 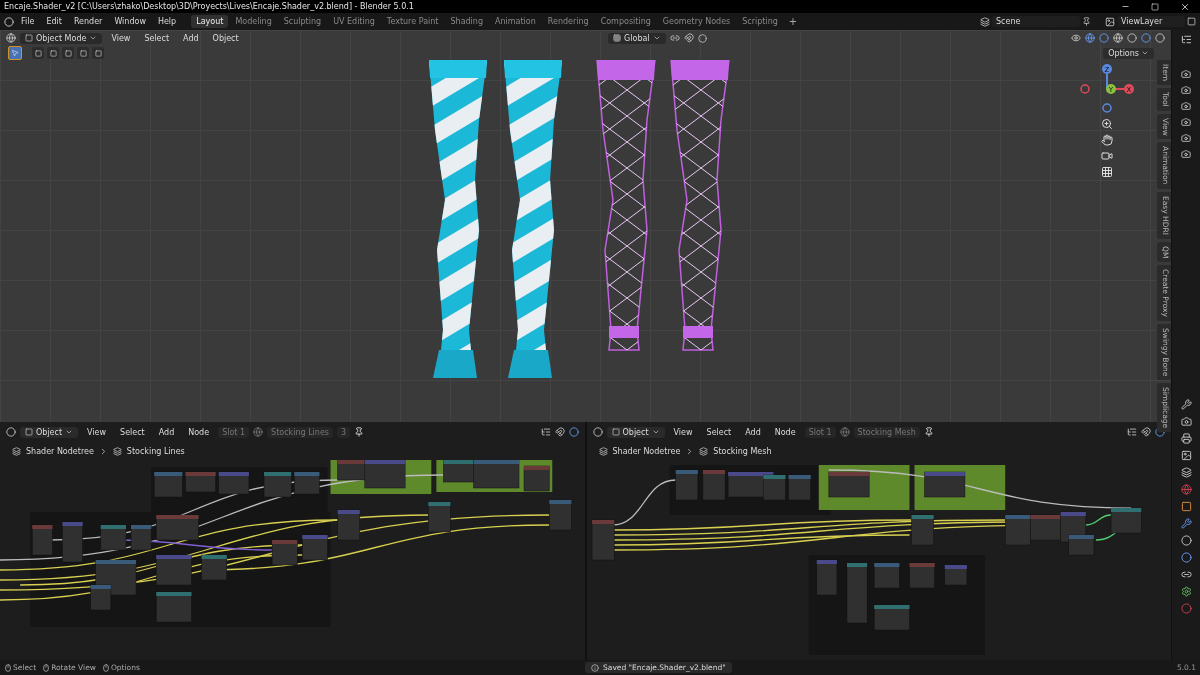 What do you see at coordinates (637, 38) in the screenshot?
I see `orientation-dropdown: Global` at bounding box center [637, 38].